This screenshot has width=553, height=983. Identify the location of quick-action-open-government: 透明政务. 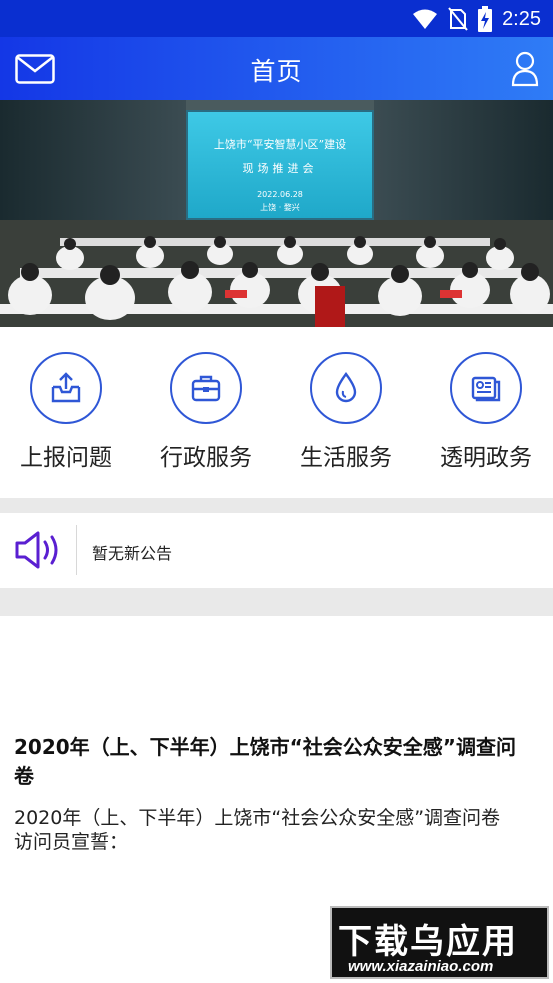
(486, 412).